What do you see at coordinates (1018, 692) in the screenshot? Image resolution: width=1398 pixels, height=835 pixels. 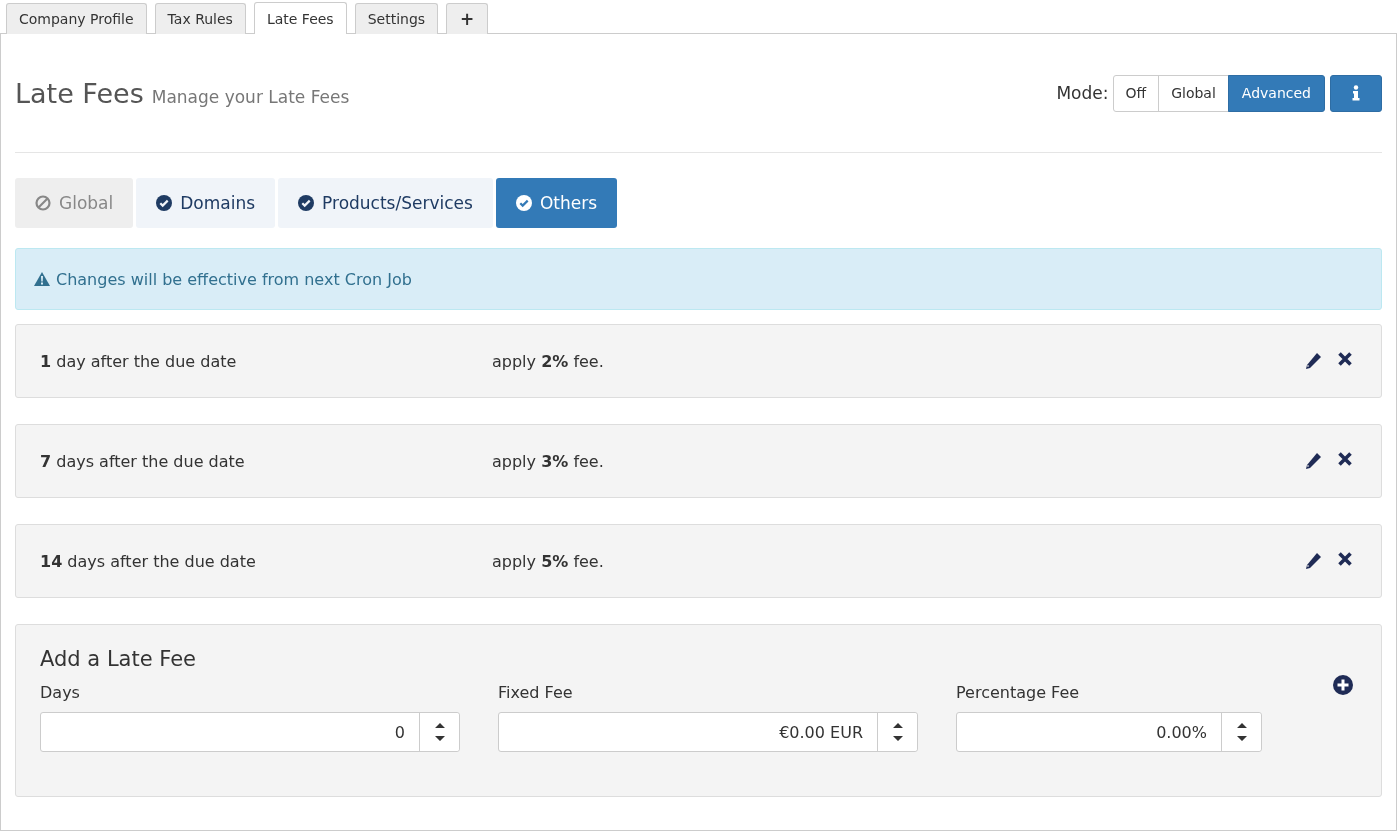 I see `field-label: Percentage Fee` at bounding box center [1018, 692].